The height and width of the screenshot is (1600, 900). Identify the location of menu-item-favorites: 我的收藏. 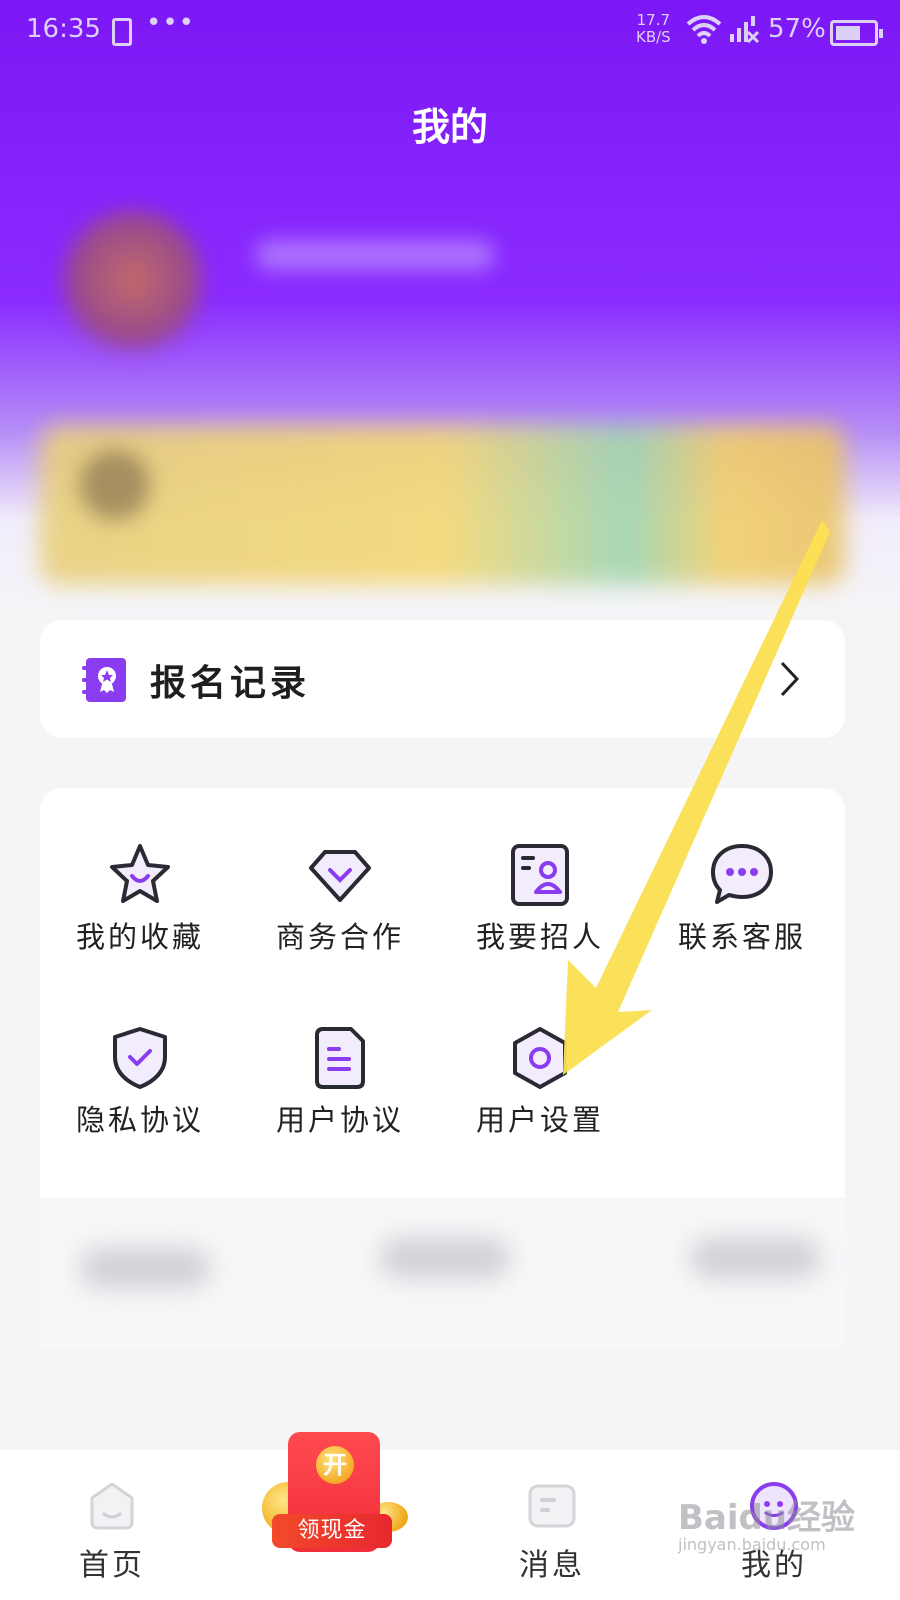
(140, 898).